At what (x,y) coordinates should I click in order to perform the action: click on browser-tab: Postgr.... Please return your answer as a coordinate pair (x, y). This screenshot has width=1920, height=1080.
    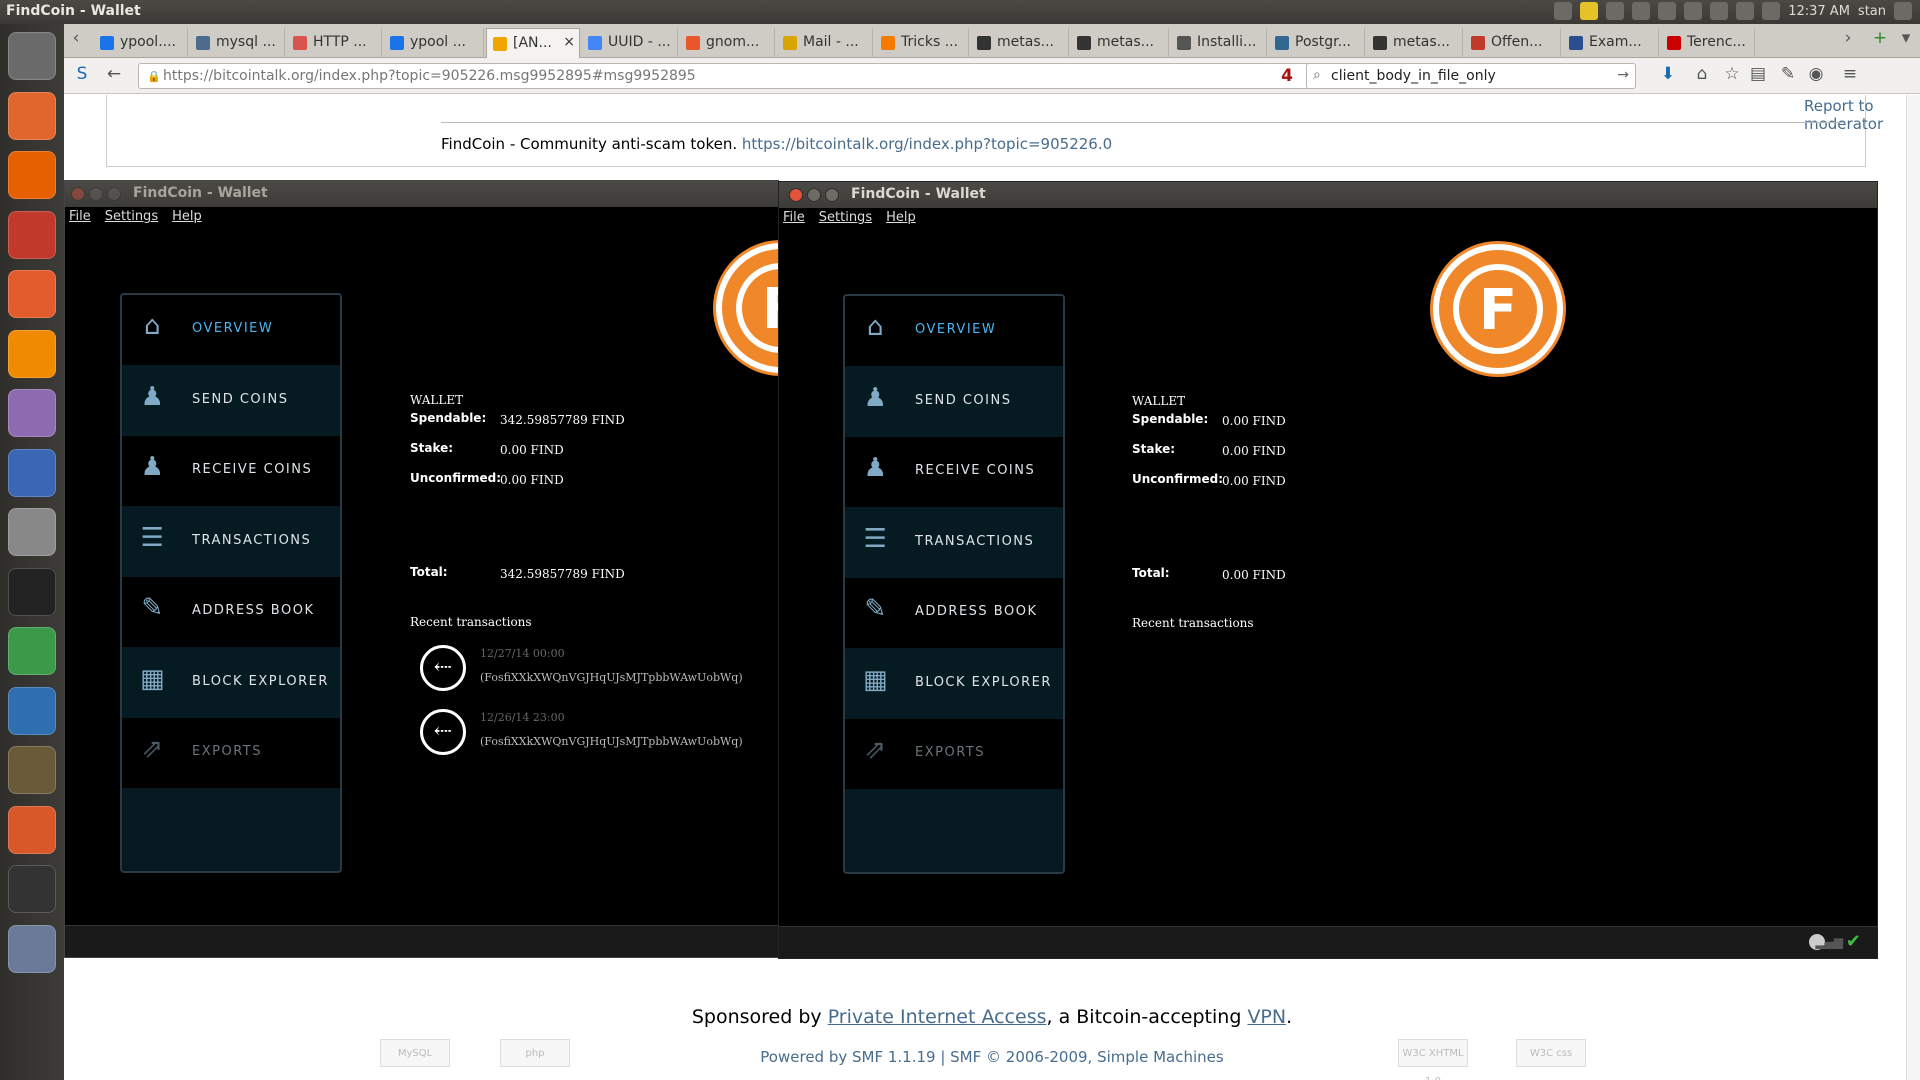
    Looking at the image, I should click on (1317, 43).